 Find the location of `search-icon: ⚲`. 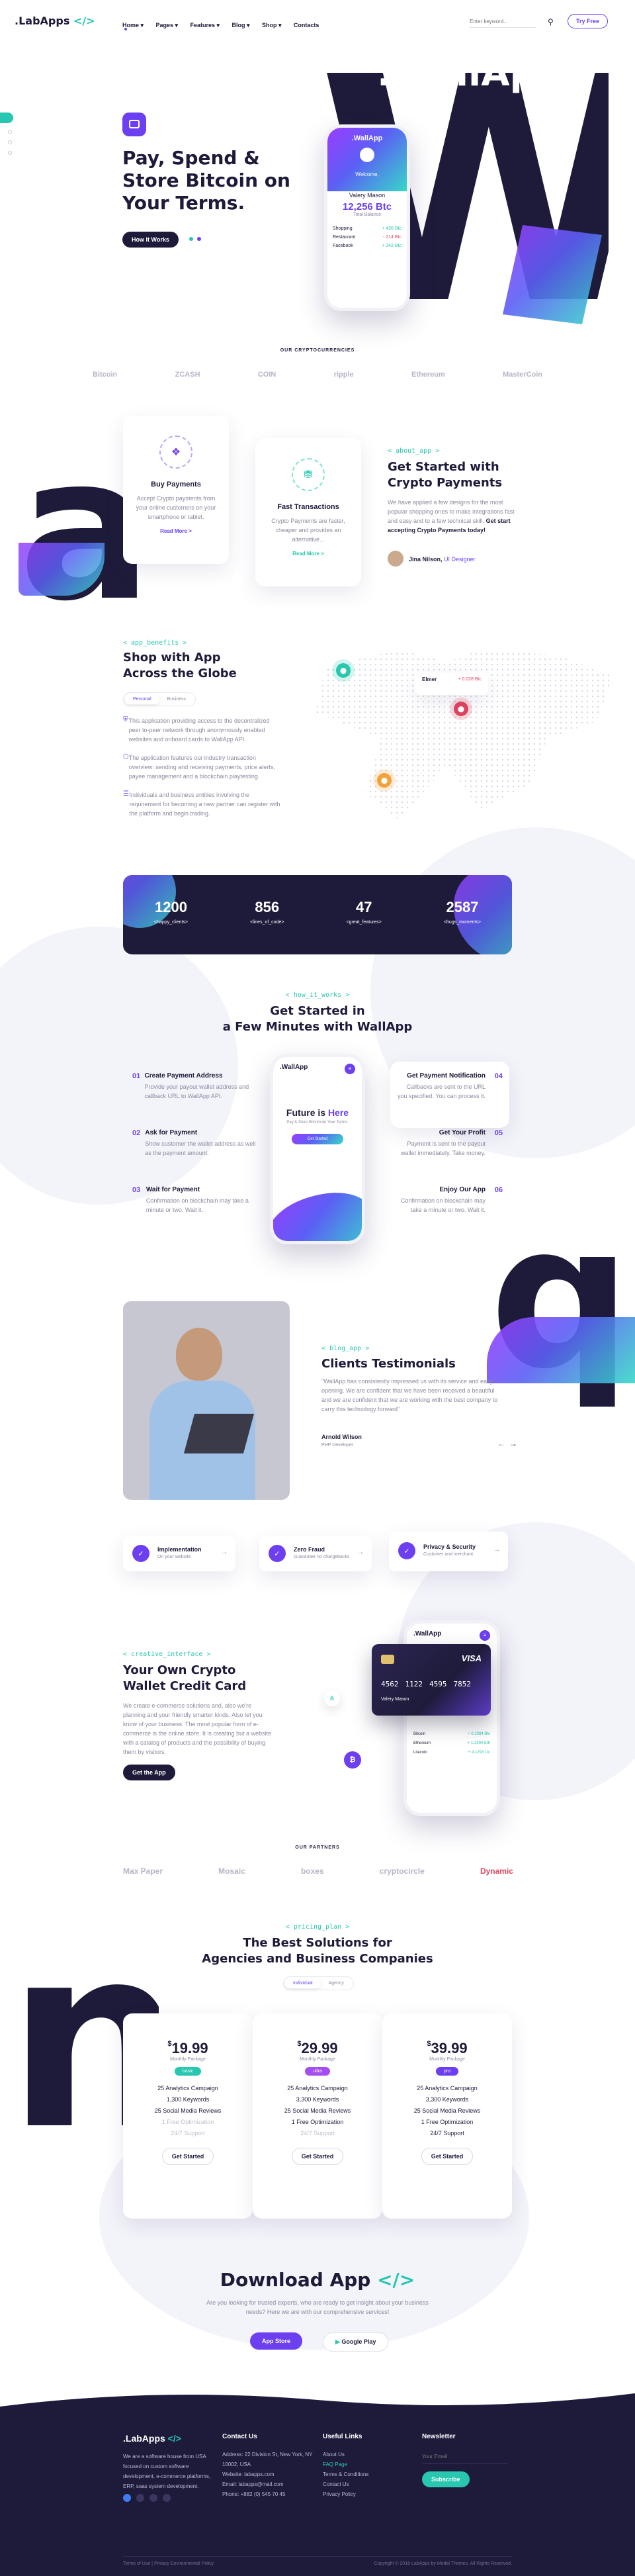

search-icon: ⚲ is located at coordinates (551, 21).